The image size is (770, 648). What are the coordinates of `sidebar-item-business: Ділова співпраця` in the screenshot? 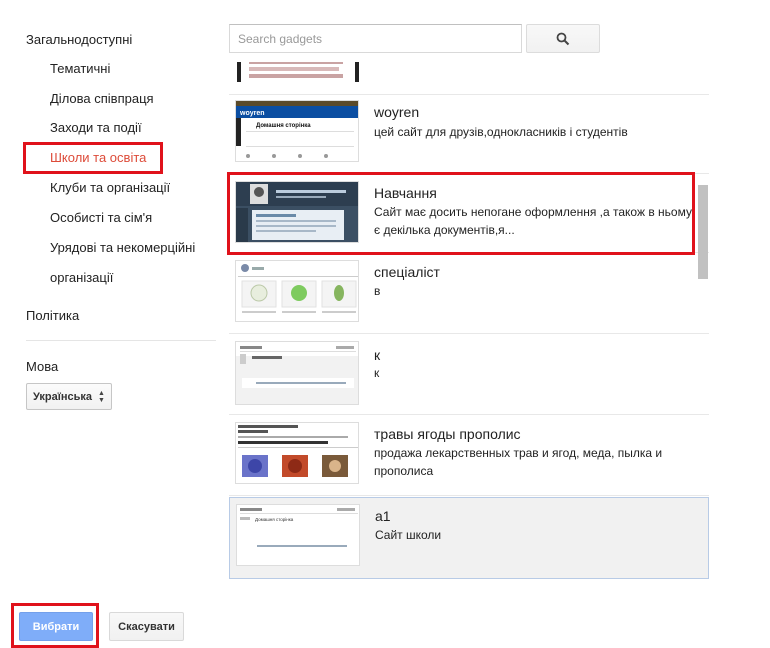 It's located at (102, 98).